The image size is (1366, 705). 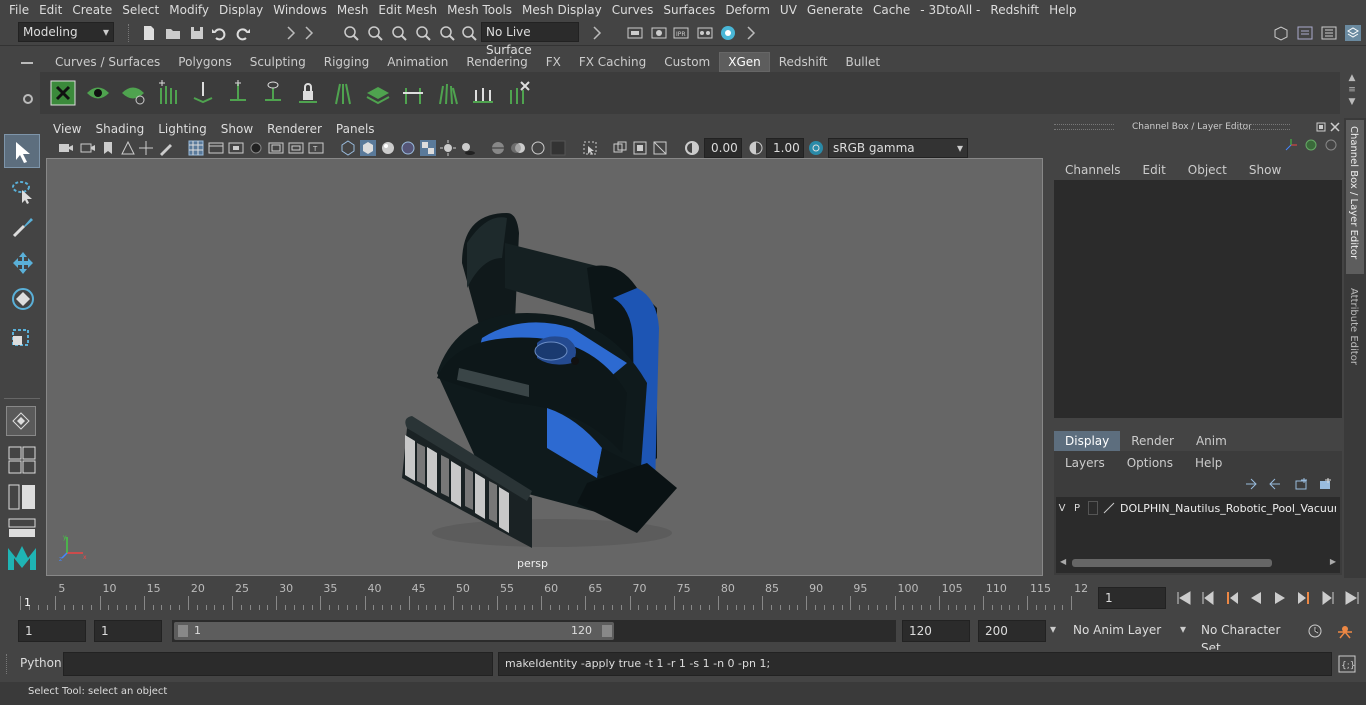 What do you see at coordinates (447, 33) in the screenshot?
I see `snap-curve-icon` at bounding box center [447, 33].